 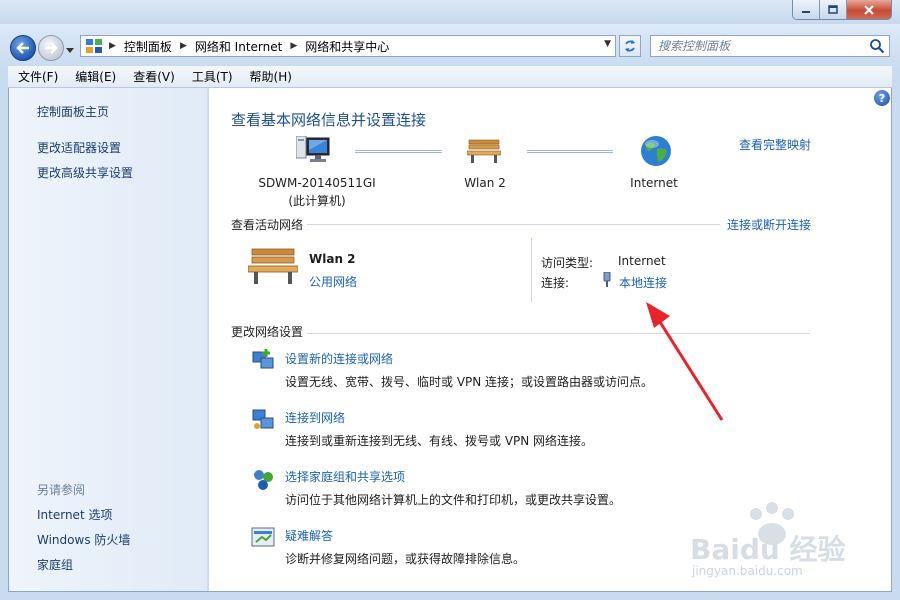 What do you see at coordinates (269, 76) in the screenshot?
I see `menu-help: 帮助(H)` at bounding box center [269, 76].